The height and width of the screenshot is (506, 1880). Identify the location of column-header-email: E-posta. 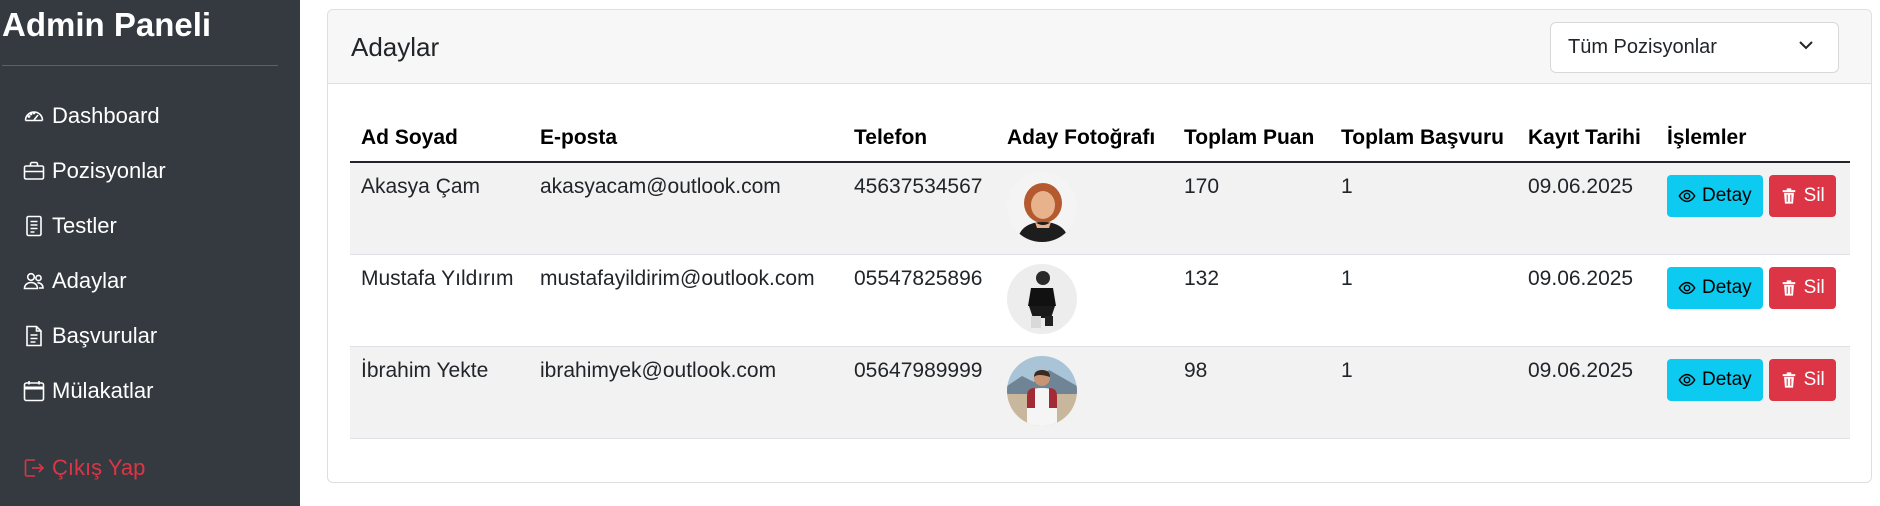
(686, 139).